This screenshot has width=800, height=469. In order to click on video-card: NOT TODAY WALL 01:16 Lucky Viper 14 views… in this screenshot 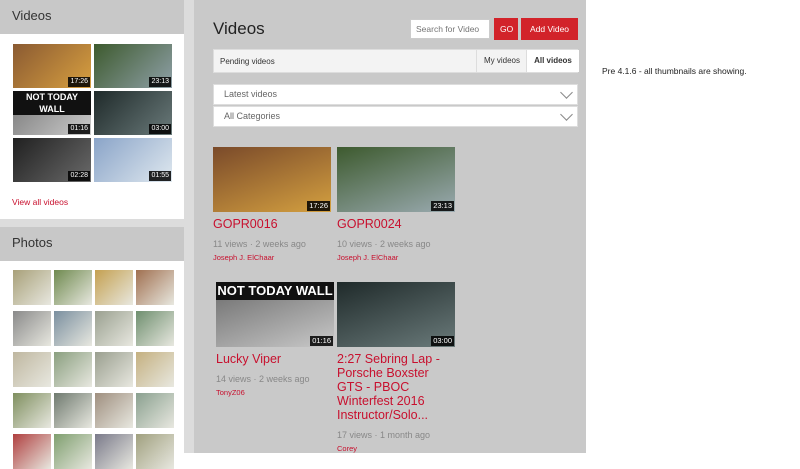, I will do `click(275, 339)`.